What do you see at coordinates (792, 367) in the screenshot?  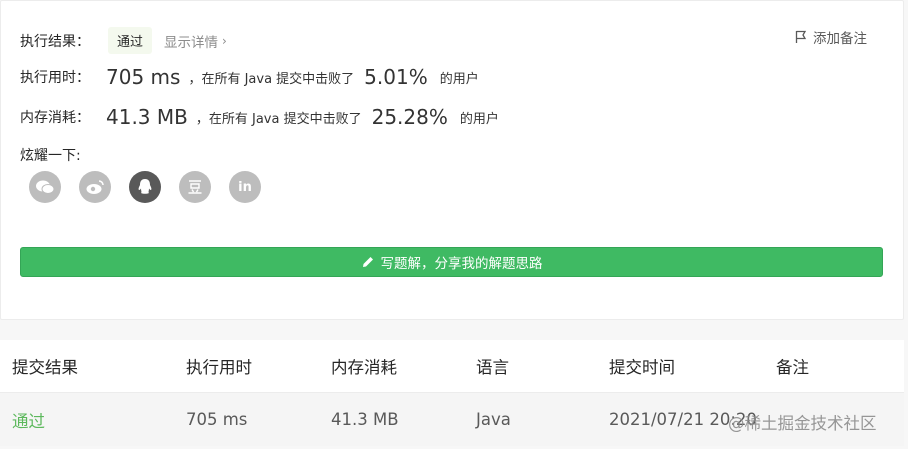 I see `header-note: 备注` at bounding box center [792, 367].